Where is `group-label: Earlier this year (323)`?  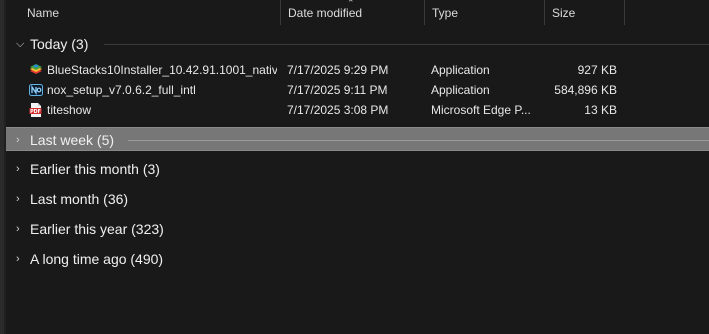
group-label: Earlier this year (323) is located at coordinates (97, 229).